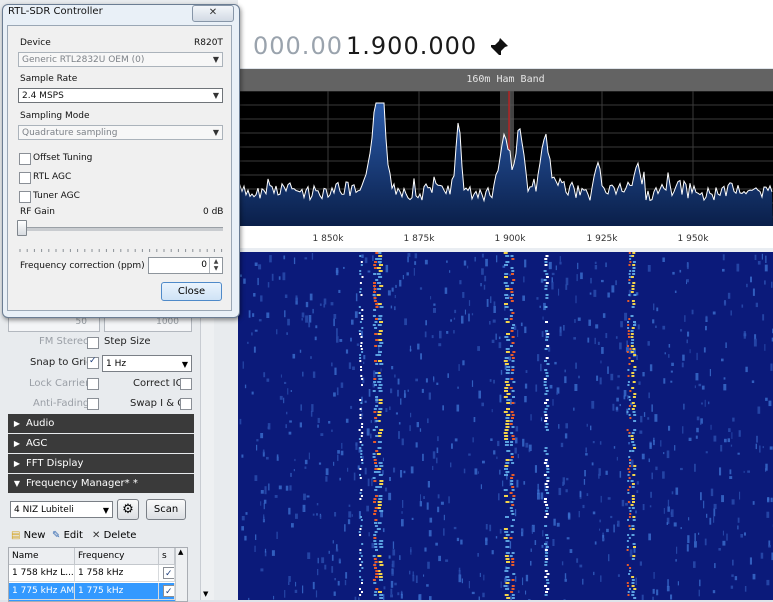 This screenshot has width=773, height=602. I want to click on tuner-agc-label: Tuner AGC, so click(56, 196).